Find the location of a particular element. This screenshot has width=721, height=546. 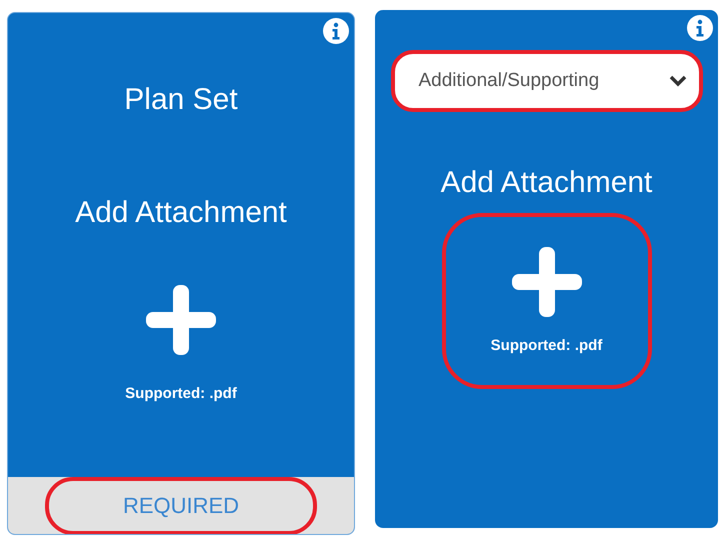

document-type-select: Additional/Supporting is located at coordinates (546, 81).